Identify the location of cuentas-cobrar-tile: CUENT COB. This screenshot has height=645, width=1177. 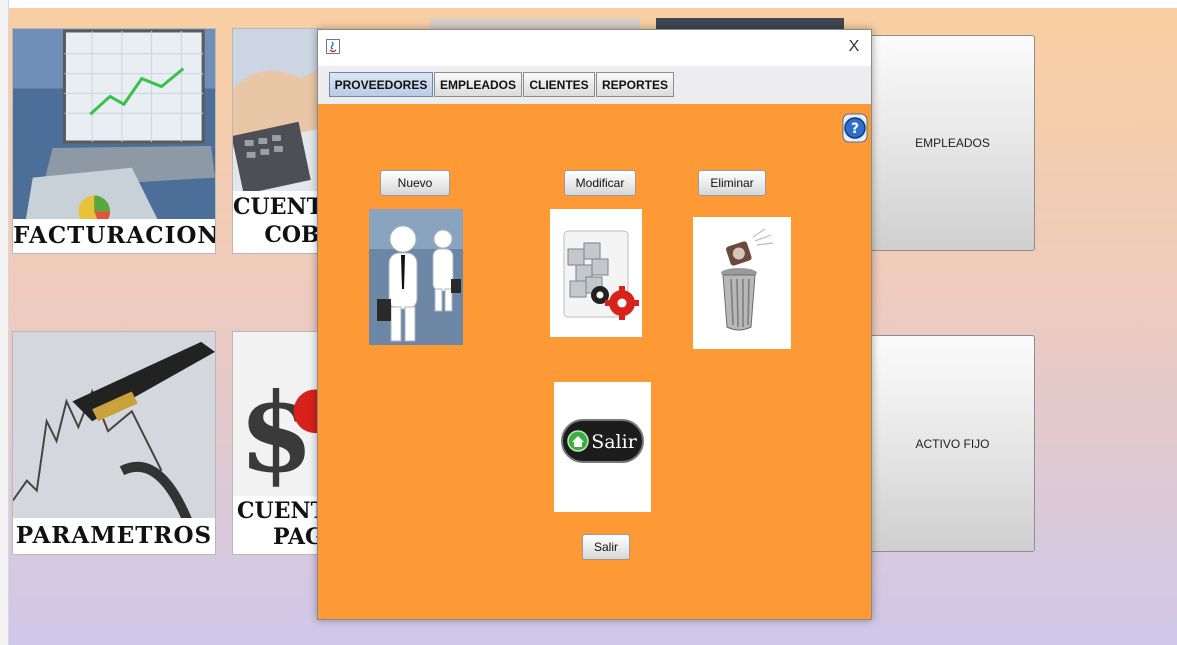
(277, 141).